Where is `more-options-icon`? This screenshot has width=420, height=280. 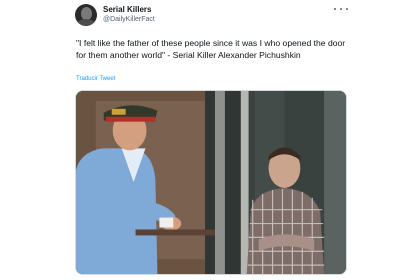
more-options-icon is located at coordinates (341, 9).